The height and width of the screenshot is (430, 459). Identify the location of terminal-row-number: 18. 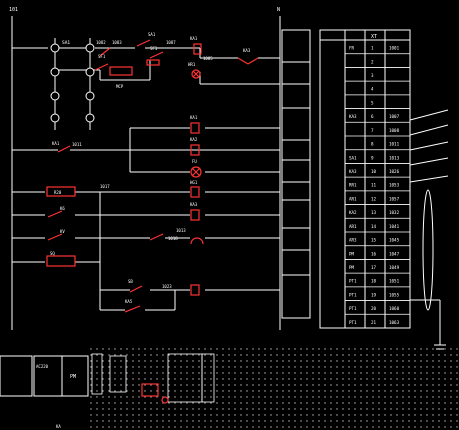
(374, 281).